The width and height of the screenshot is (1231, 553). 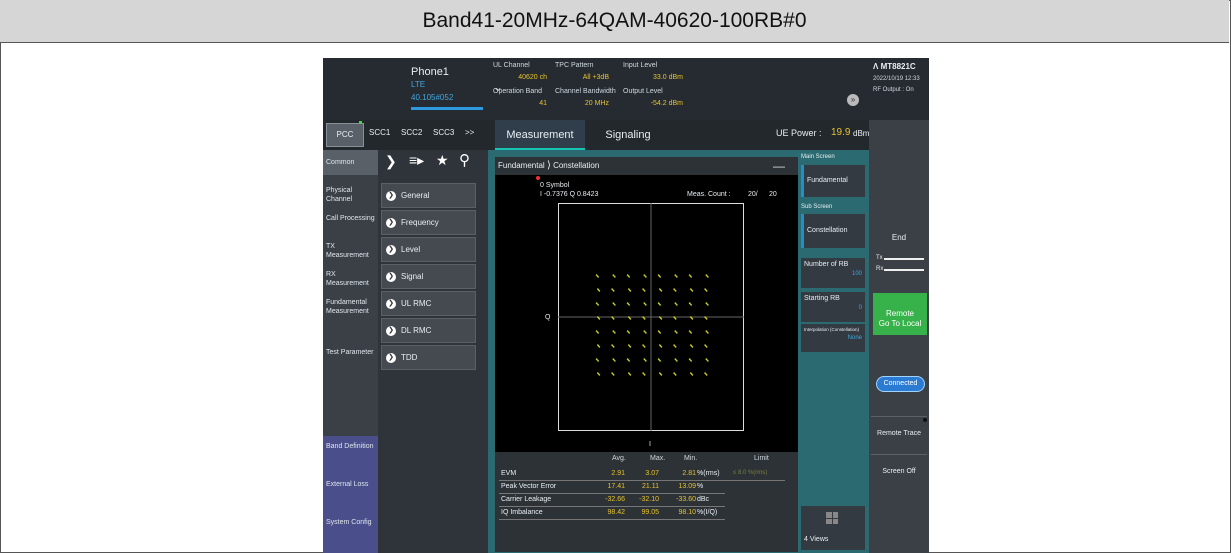 What do you see at coordinates (899, 471) in the screenshot?
I see `screen-off-button: Screen Off` at bounding box center [899, 471].